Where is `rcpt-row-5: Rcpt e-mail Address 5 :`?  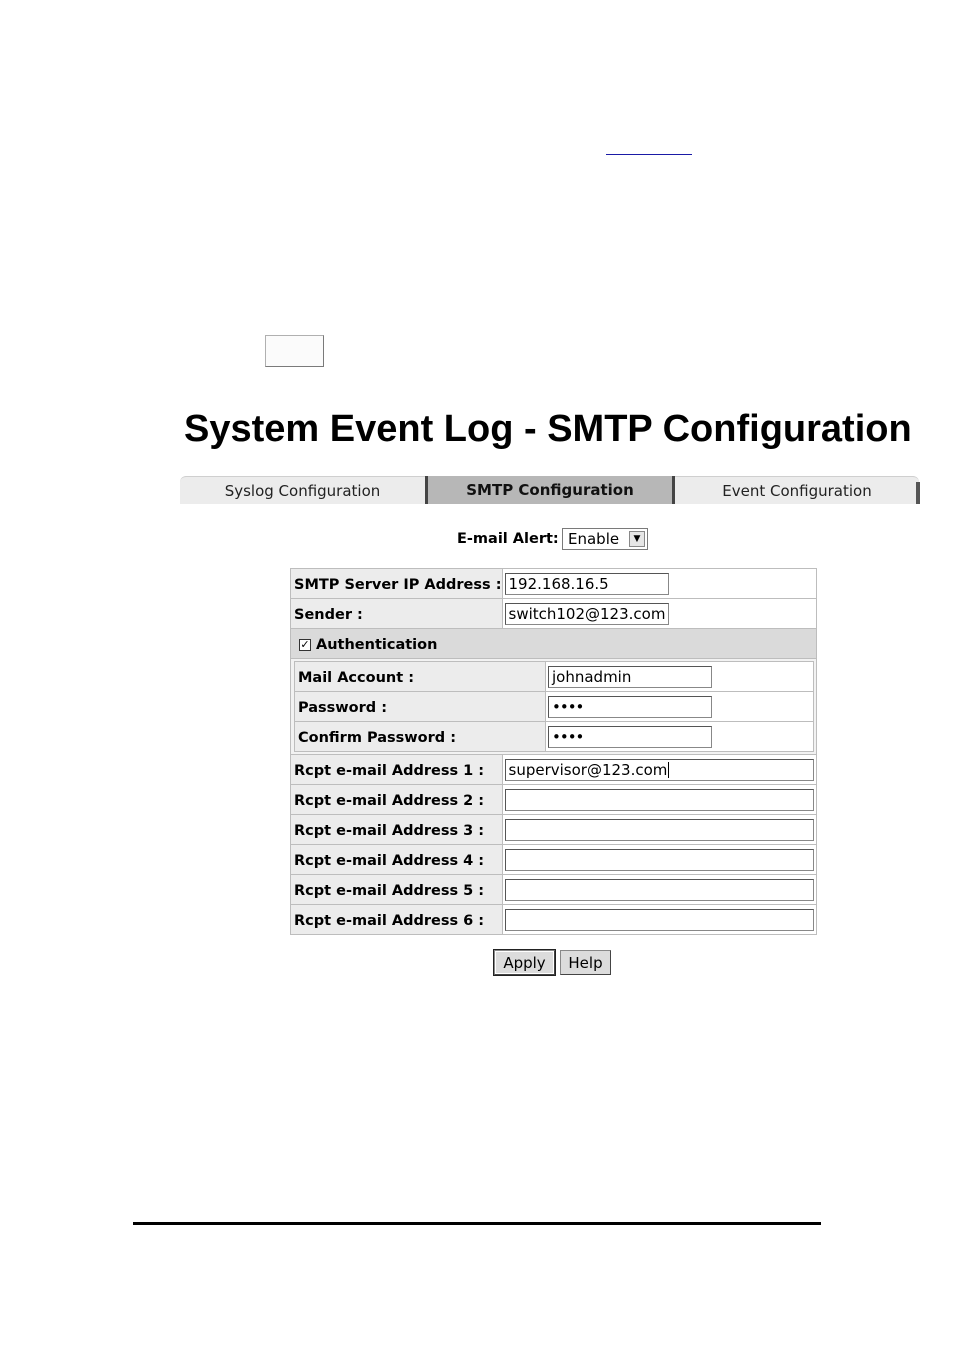 rcpt-row-5: Rcpt e-mail Address 5 : is located at coordinates (553, 889).